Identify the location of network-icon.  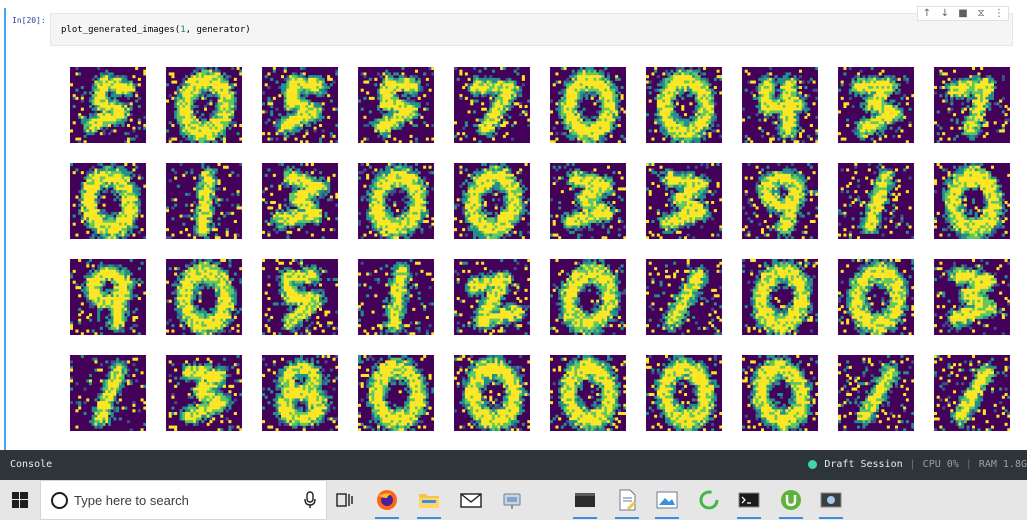
(513, 500).